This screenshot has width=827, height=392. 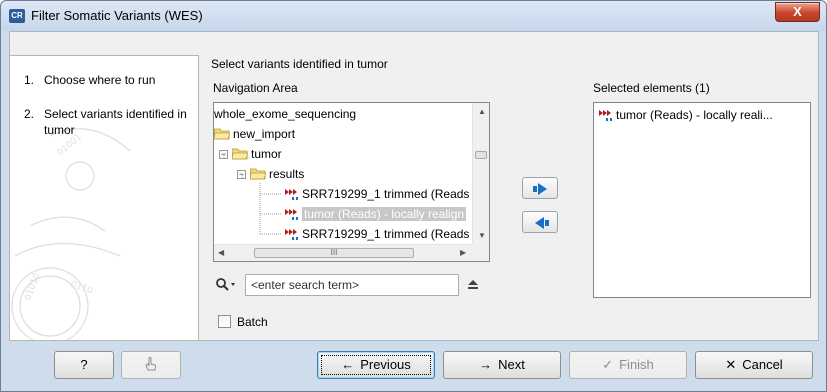 I want to click on remove-from-selected-button, so click(x=540, y=222).